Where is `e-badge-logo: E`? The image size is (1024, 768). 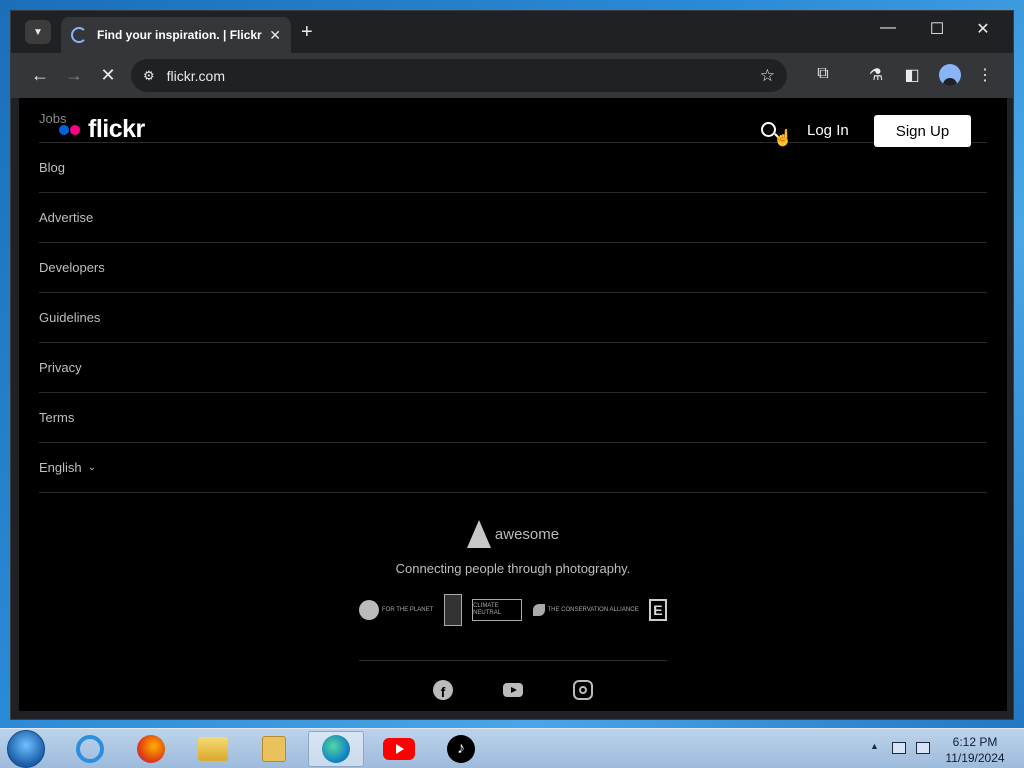 e-badge-logo: E is located at coordinates (657, 610).